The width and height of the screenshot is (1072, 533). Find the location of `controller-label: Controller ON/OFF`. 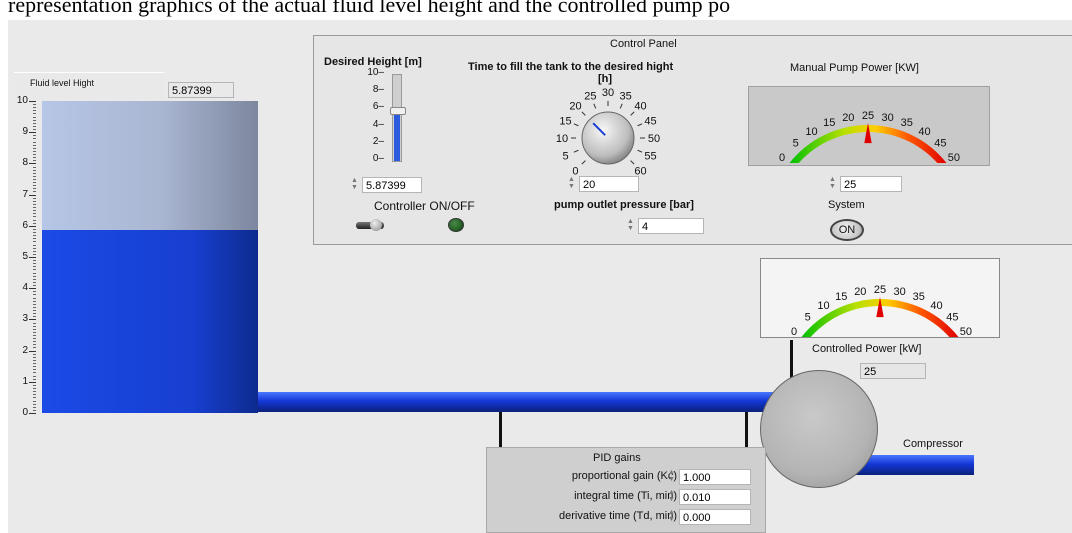

controller-label: Controller ON/OFF is located at coordinates (424, 206).